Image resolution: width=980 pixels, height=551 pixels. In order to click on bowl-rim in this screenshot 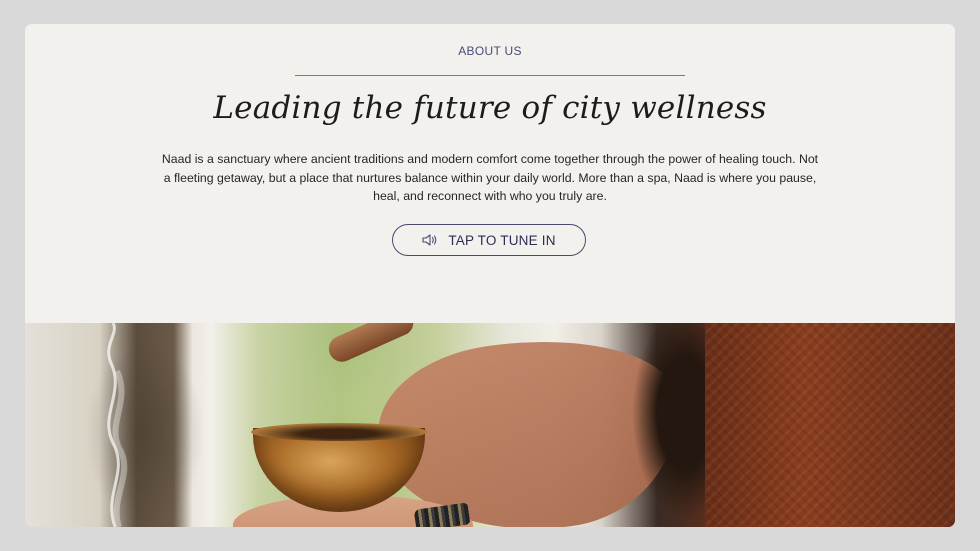, I will do `click(339, 432)`.